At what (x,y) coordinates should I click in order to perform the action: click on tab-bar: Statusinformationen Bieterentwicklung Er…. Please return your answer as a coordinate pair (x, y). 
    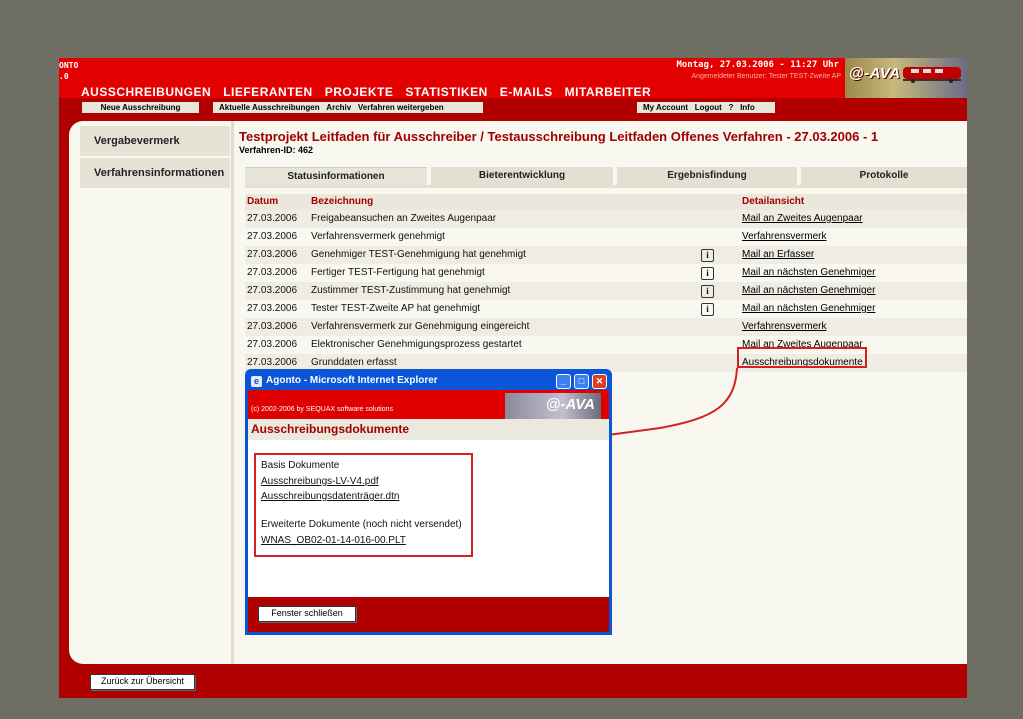
    Looking at the image, I should click on (606, 175).